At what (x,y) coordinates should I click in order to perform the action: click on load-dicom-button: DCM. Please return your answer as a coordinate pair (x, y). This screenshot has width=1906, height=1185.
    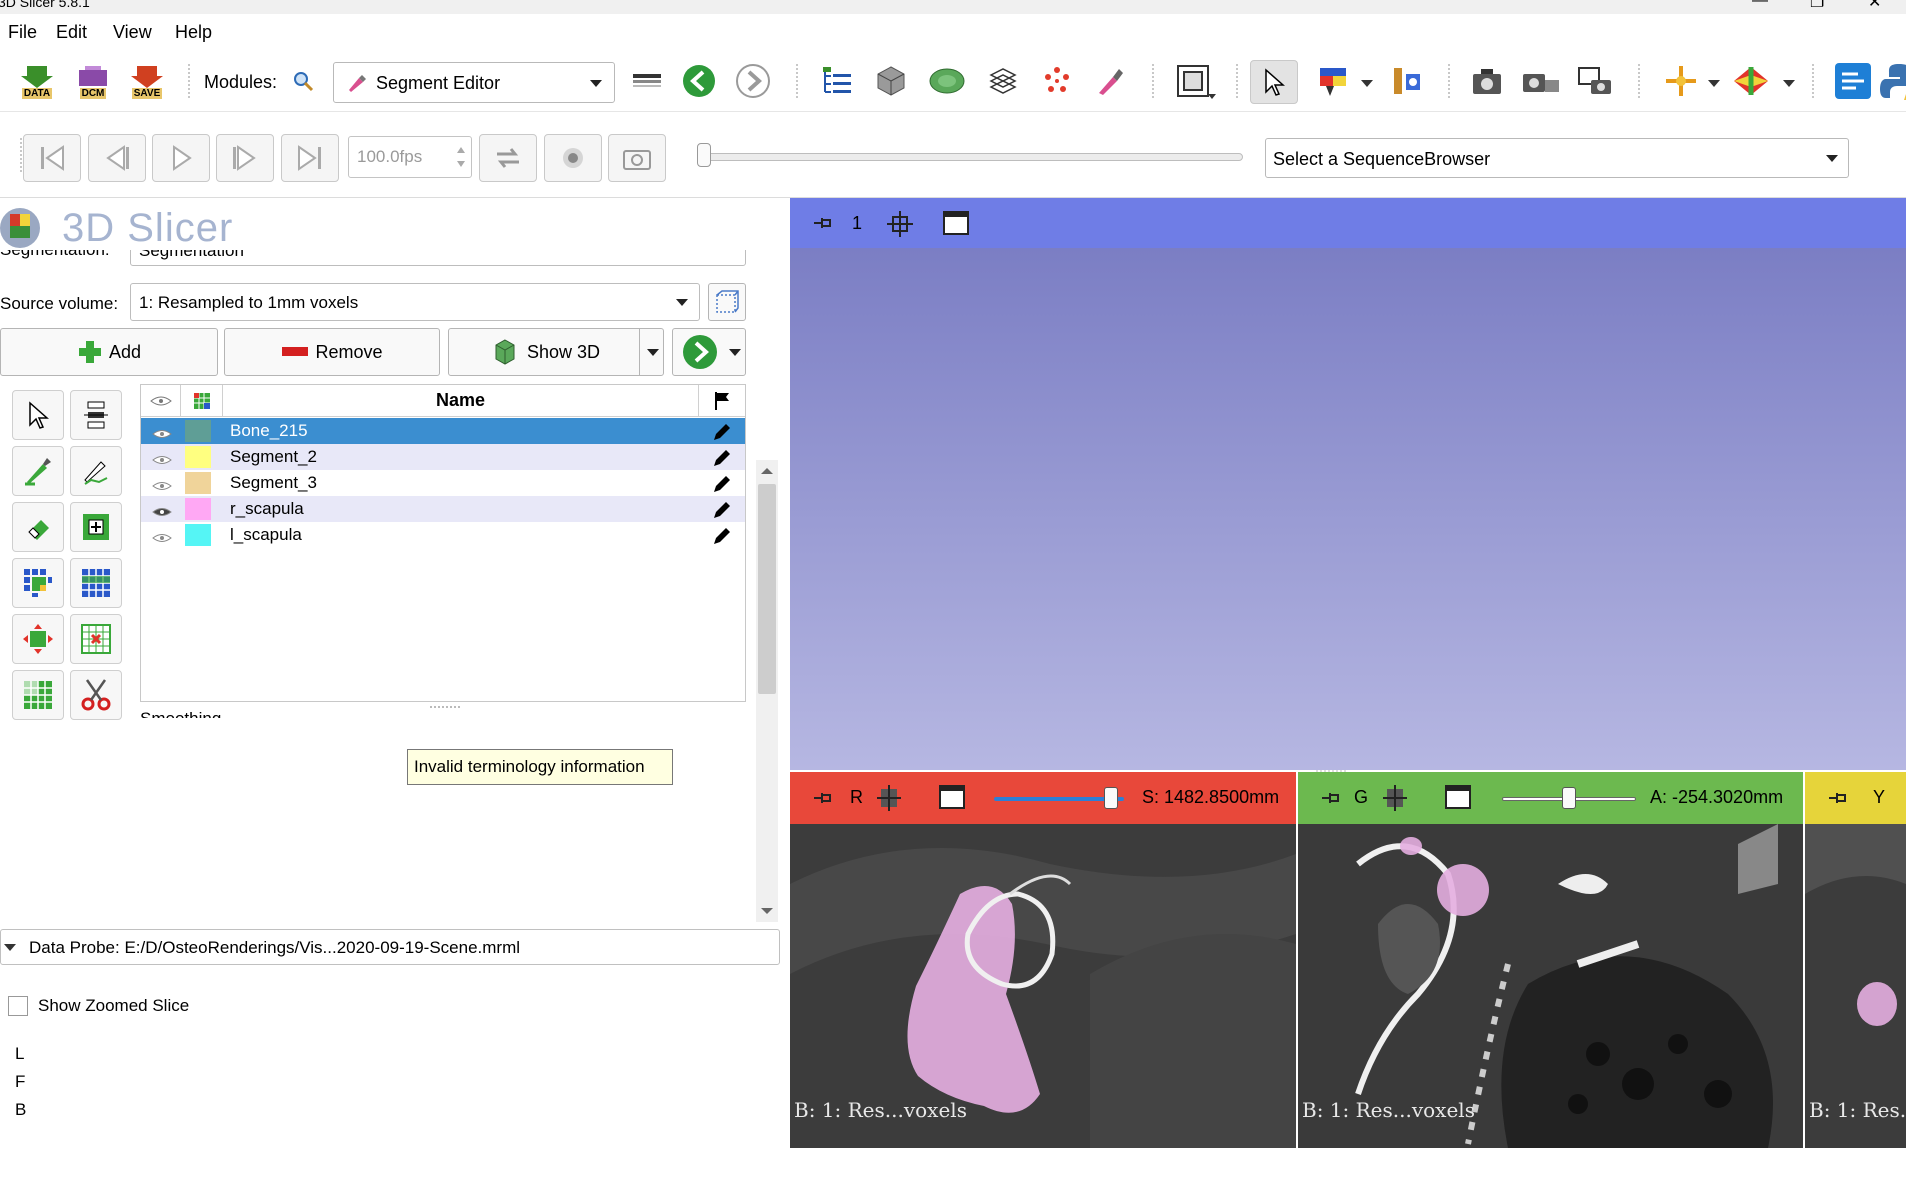
    Looking at the image, I should click on (93, 81).